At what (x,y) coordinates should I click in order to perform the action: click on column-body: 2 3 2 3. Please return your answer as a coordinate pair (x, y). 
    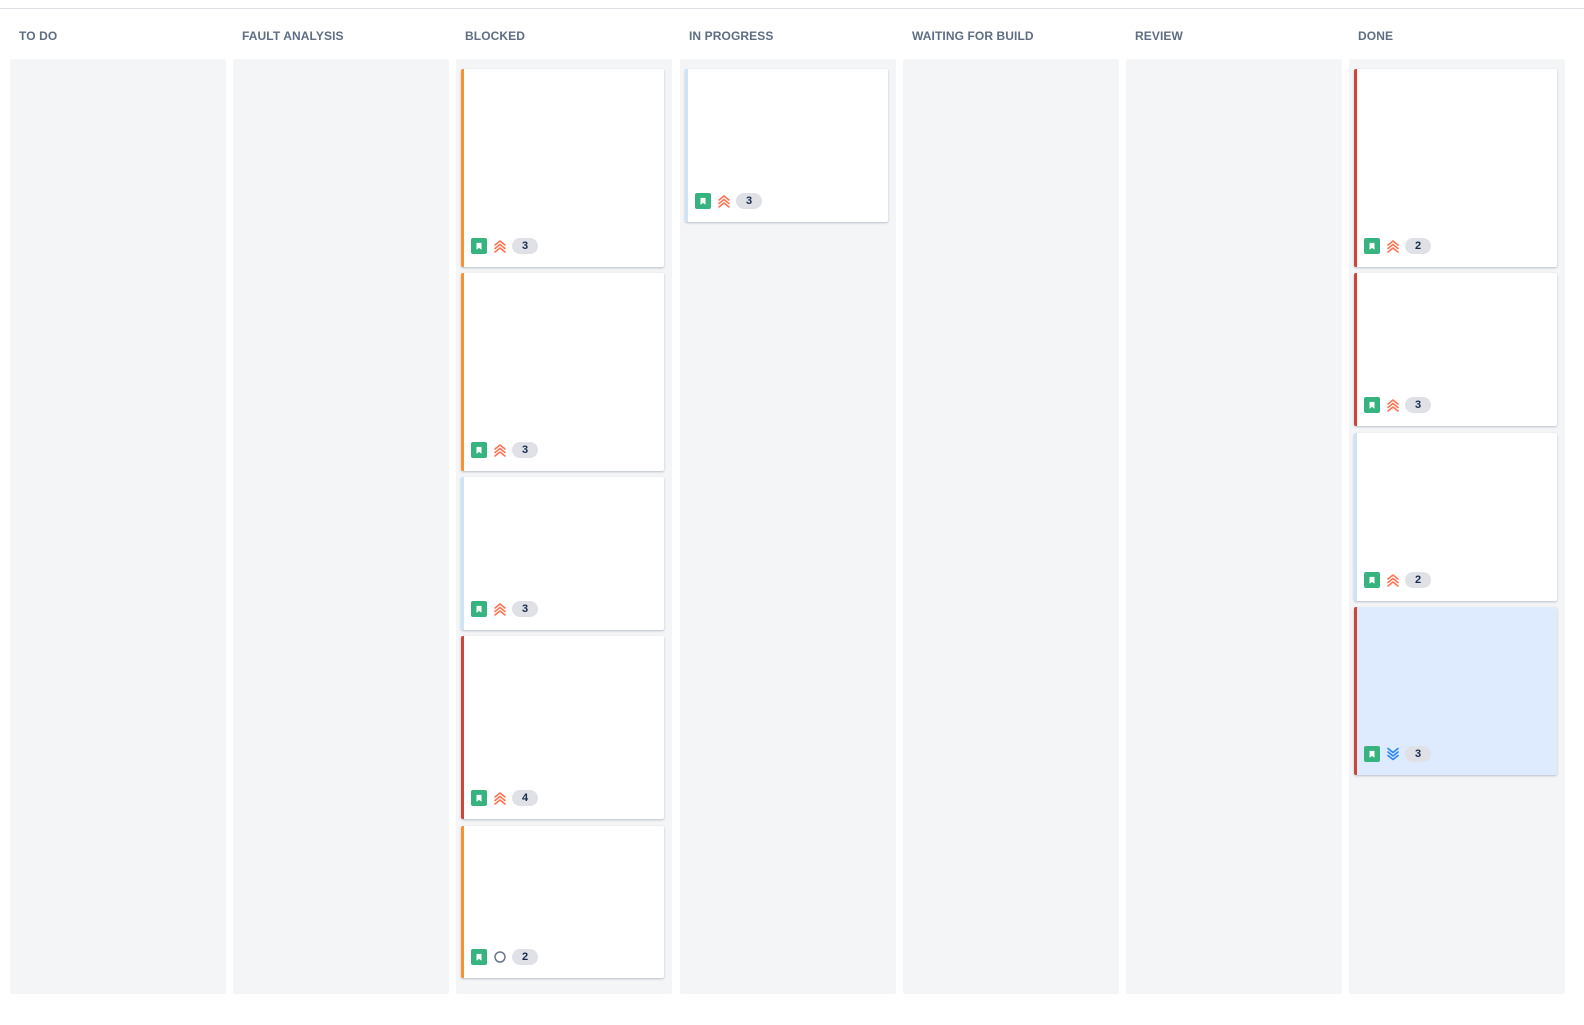
    Looking at the image, I should click on (1457, 526).